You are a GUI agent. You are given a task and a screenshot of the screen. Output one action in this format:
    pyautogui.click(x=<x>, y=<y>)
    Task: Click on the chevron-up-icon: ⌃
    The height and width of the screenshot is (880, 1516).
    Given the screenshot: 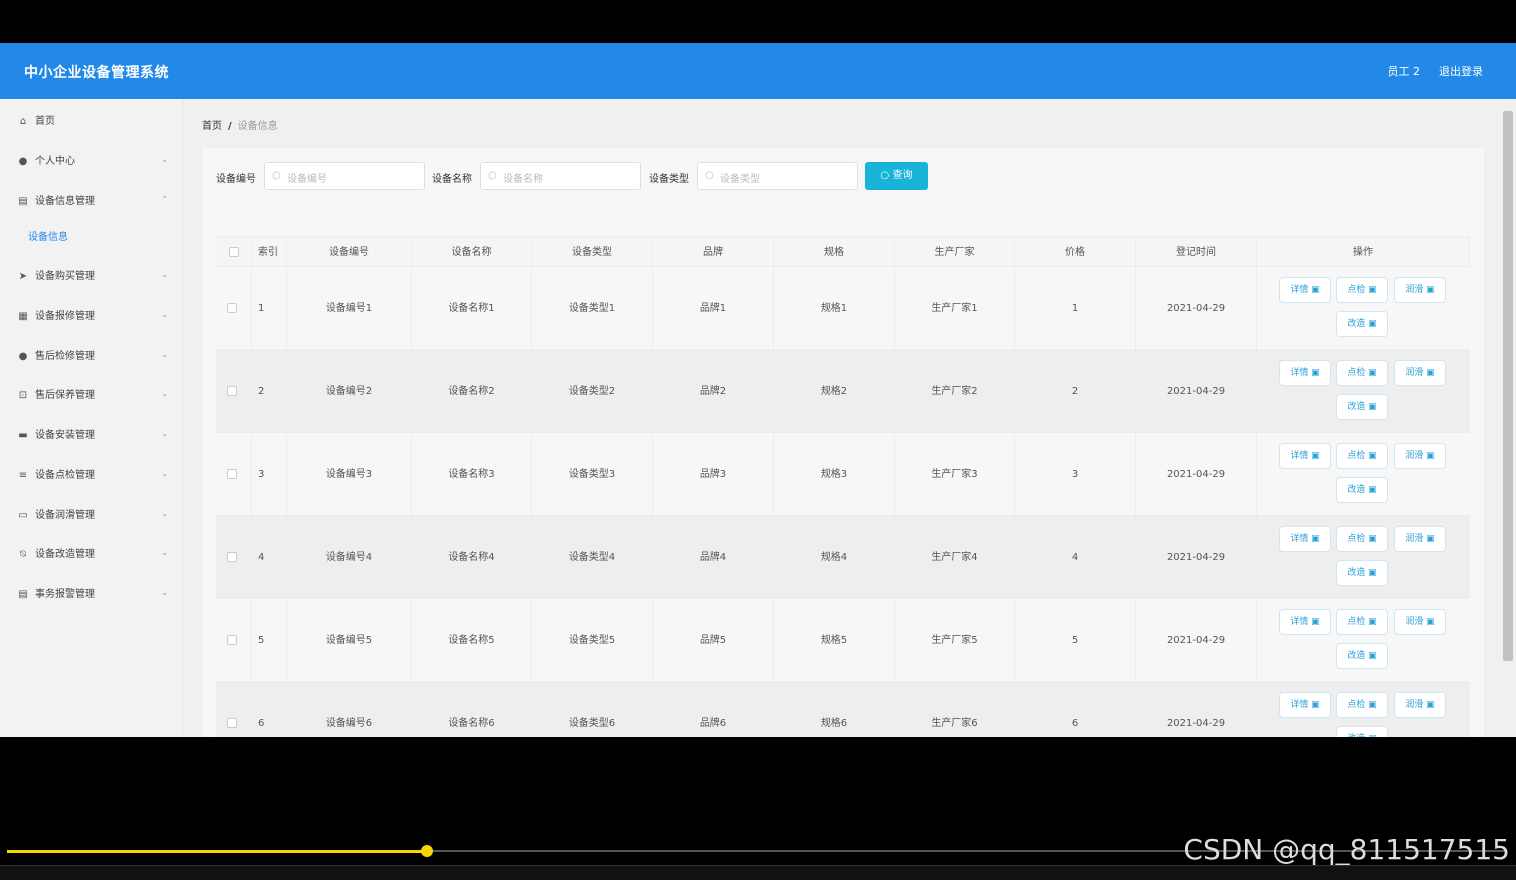 What is the action you would take?
    pyautogui.click(x=164, y=199)
    